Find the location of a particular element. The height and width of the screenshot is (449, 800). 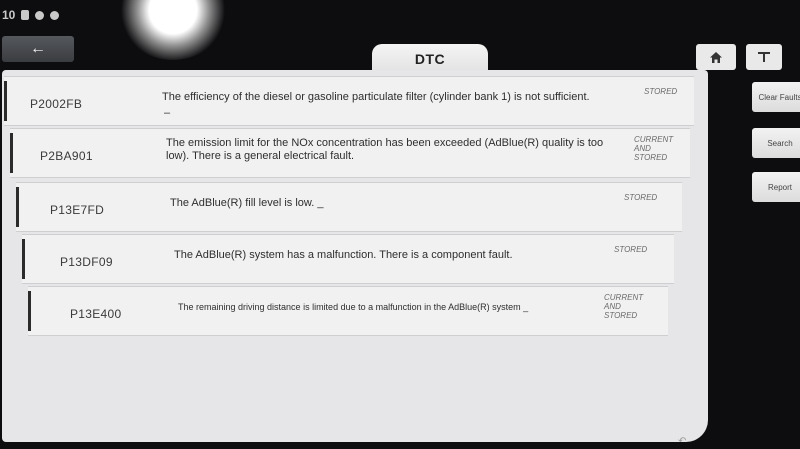

system-back-icon: ↶ is located at coordinates (682, 441).